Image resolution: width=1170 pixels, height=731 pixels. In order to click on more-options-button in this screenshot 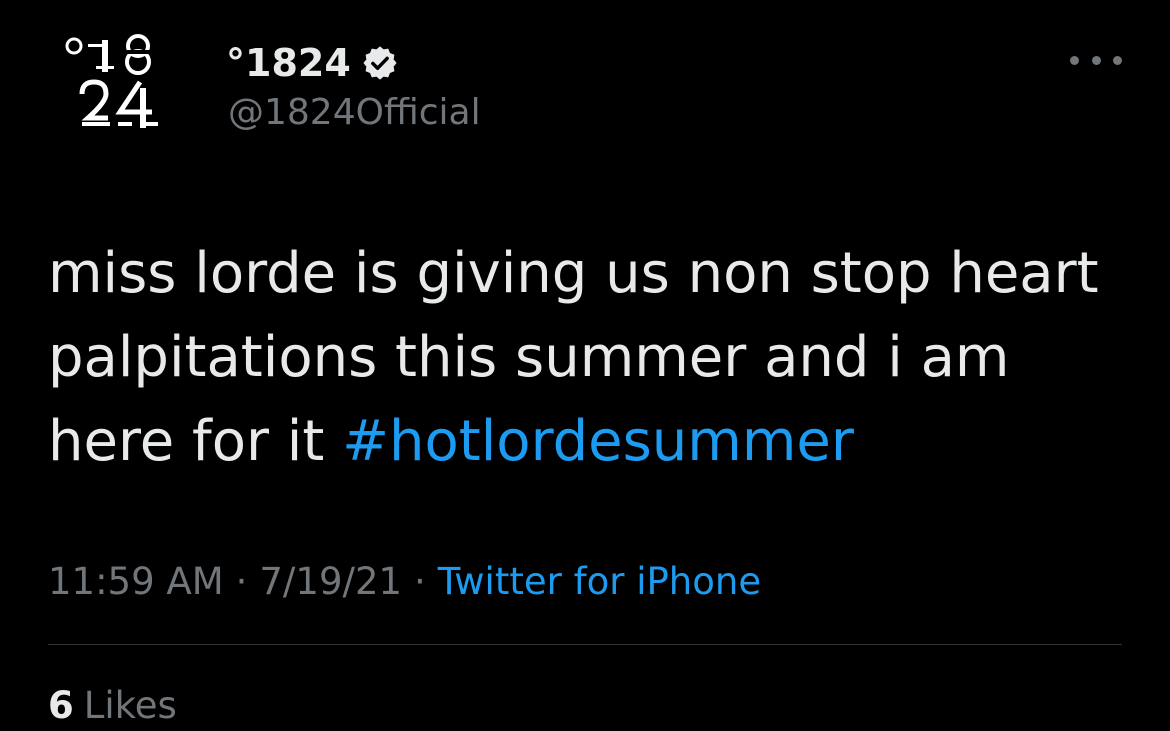, I will do `click(1096, 60)`.